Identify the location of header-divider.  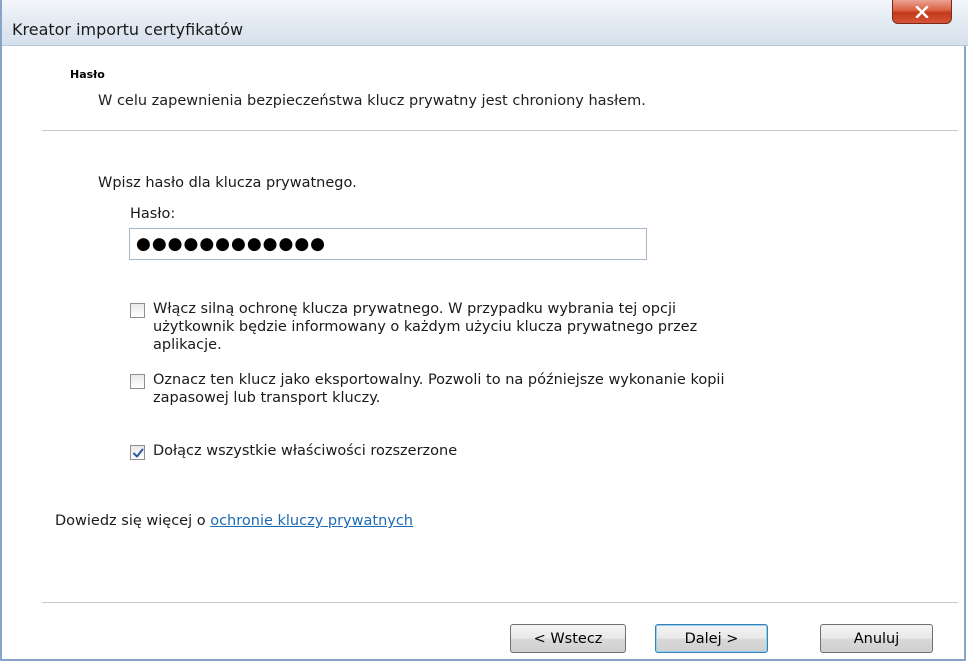
(500, 130).